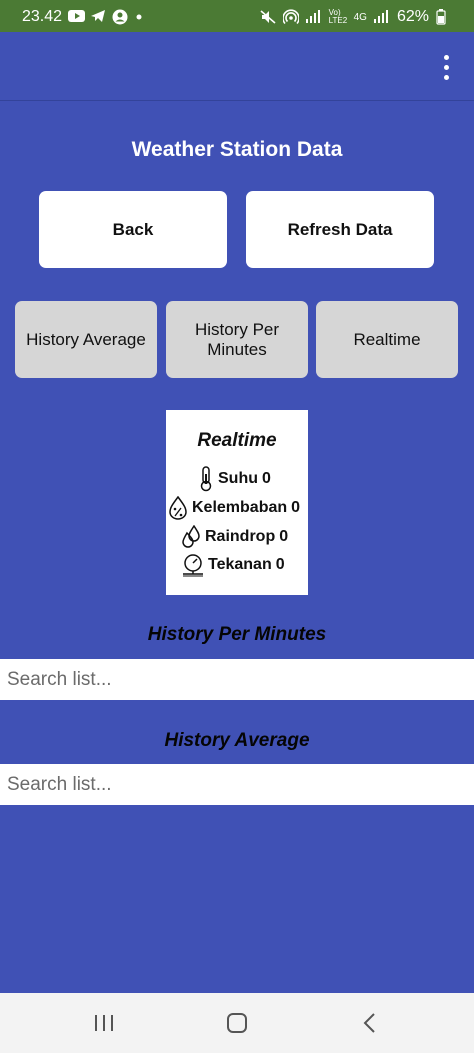 This screenshot has height=1053, width=474. Describe the element at coordinates (191, 537) in the screenshot. I see `raindrop-icon` at that location.